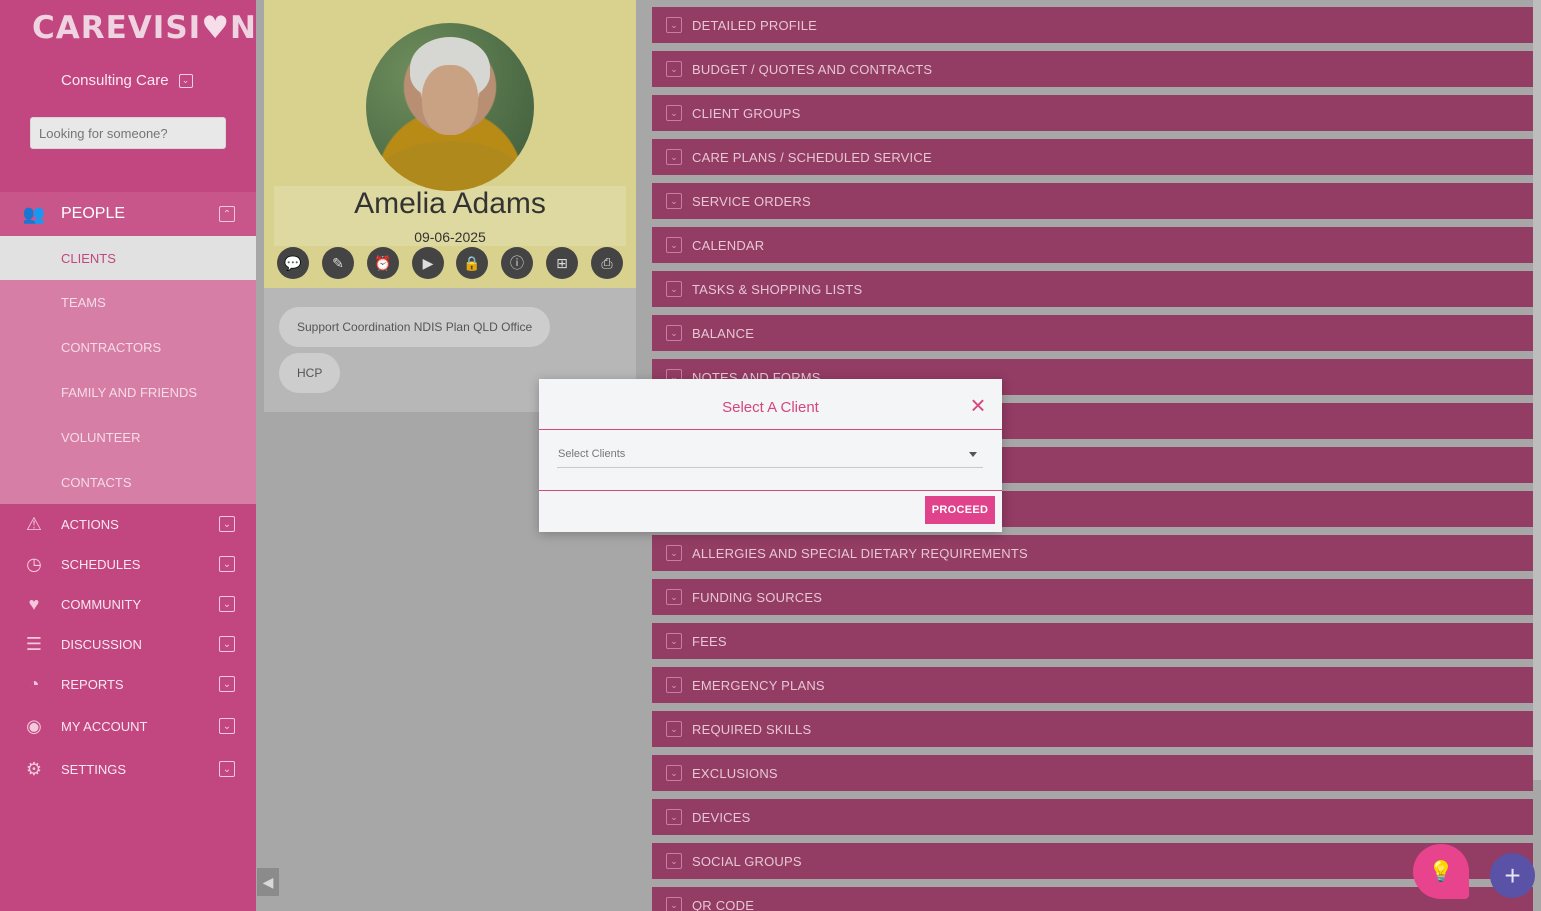 Image resolution: width=1541 pixels, height=911 pixels. Describe the element at coordinates (960, 510) in the screenshot. I see `proceed-button: PROCEED` at that location.